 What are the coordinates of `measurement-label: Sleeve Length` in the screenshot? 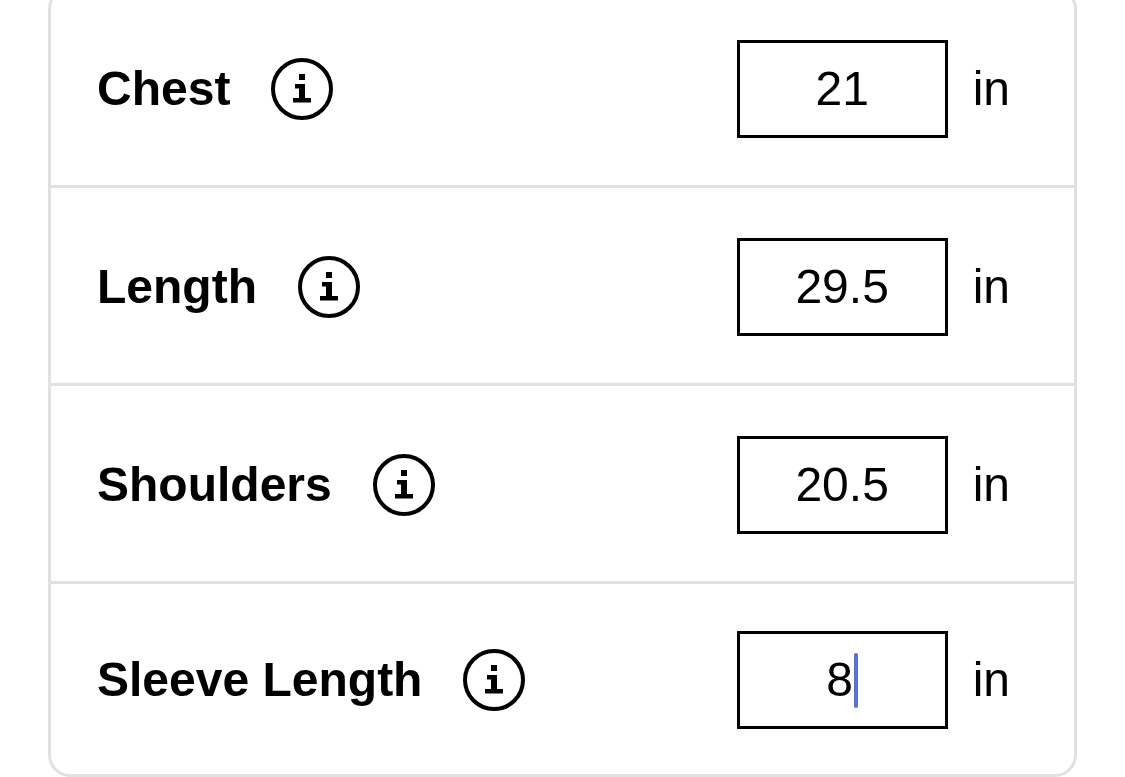 It's located at (260, 680).